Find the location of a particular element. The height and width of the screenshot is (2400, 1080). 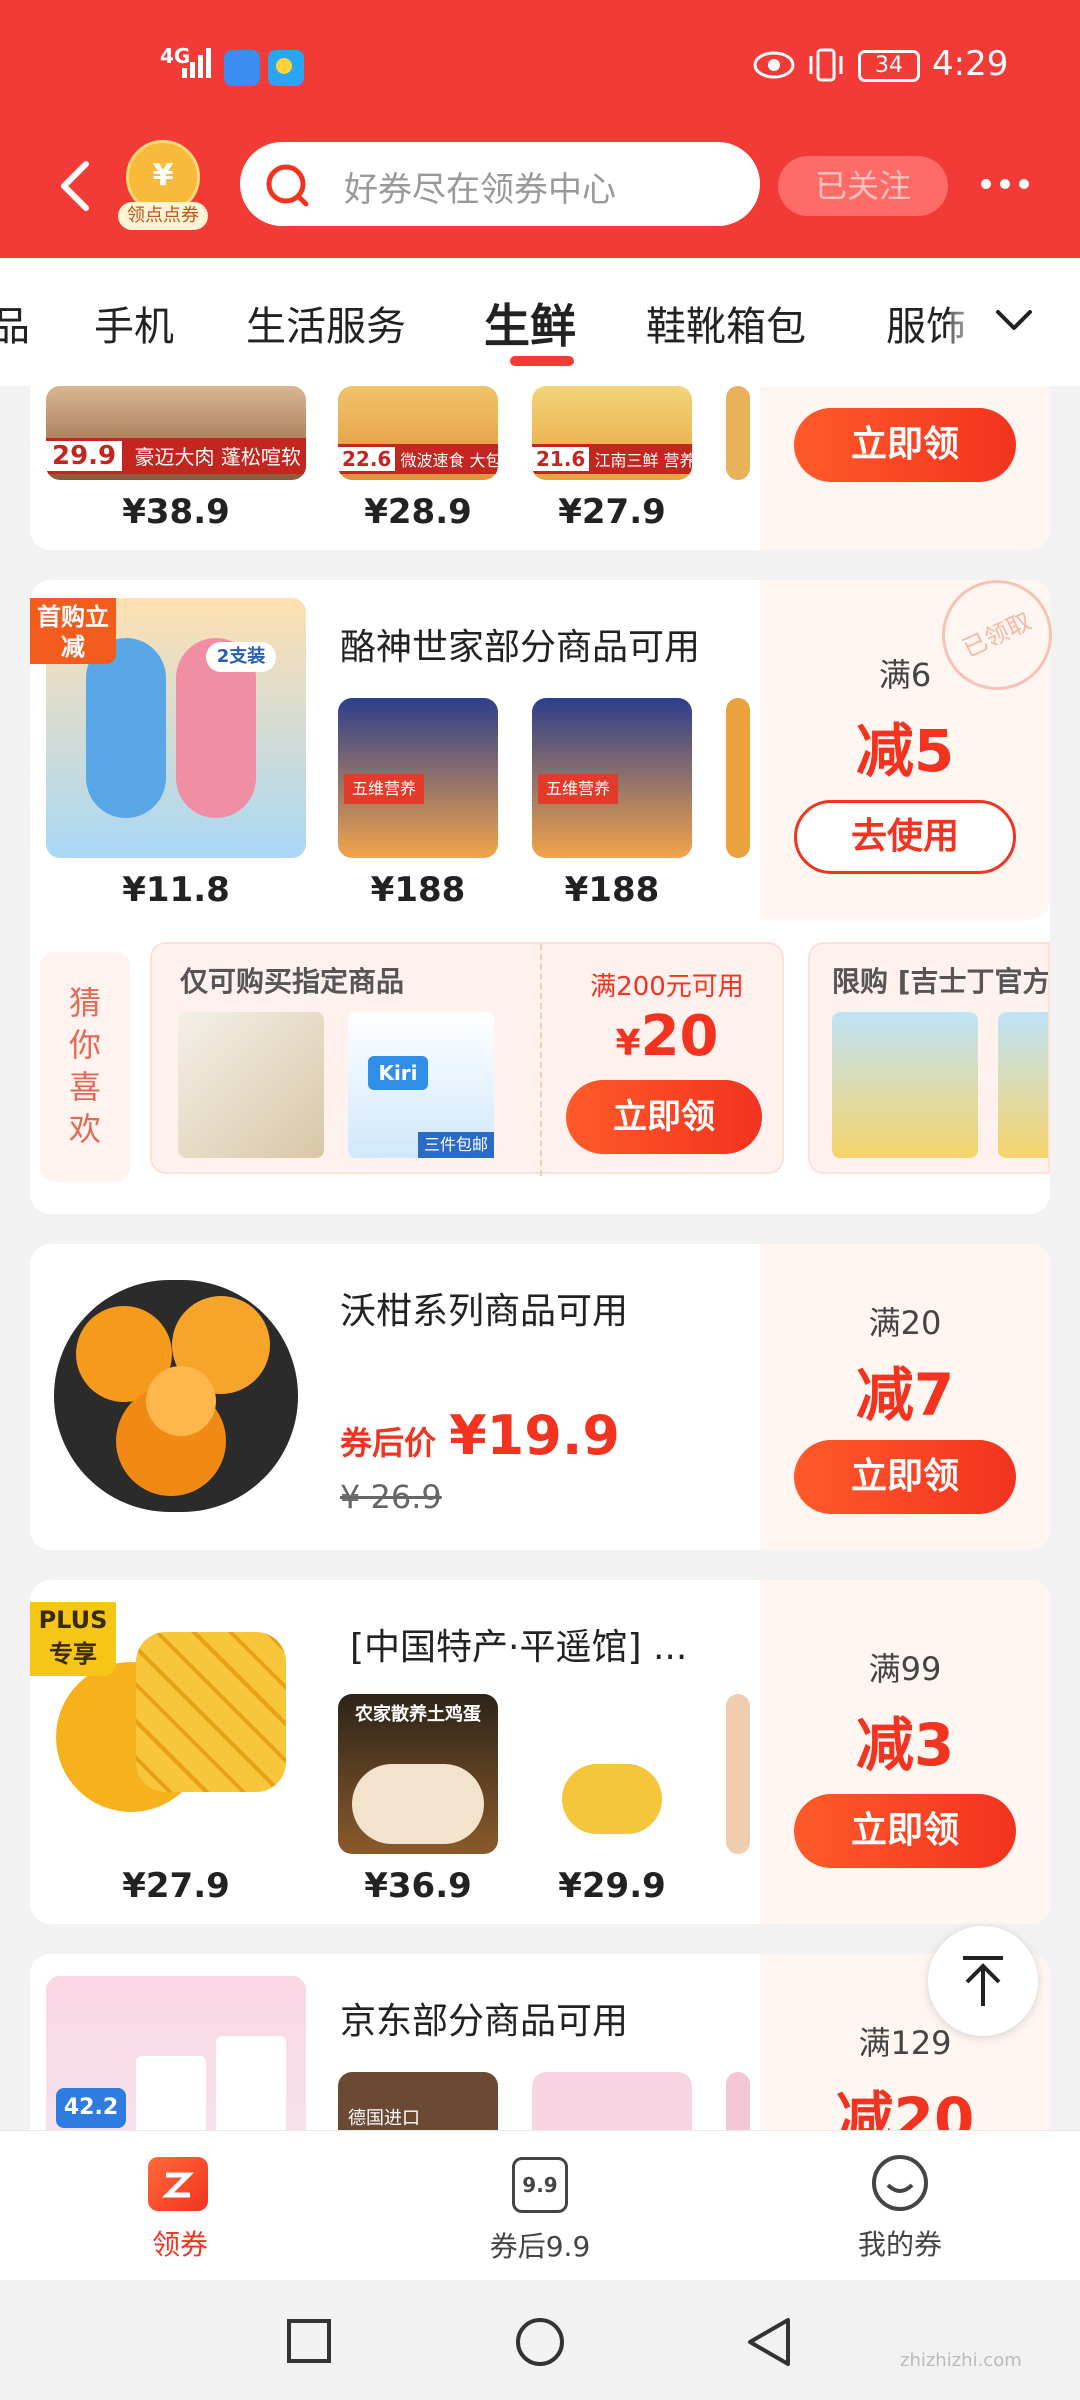

product-image: 29.9 豪迈大肉 蓬松喧软 is located at coordinates (176, 433).